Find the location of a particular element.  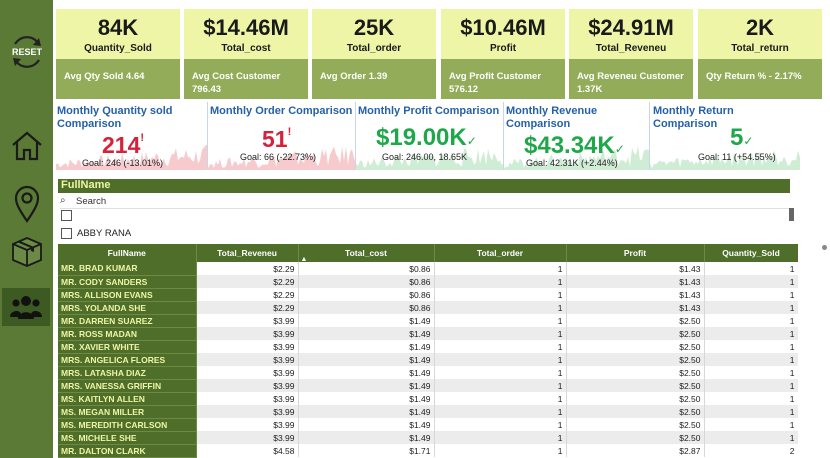

kpi-card-order: 25K Total_order Avg Order 1.39 is located at coordinates (374, 54).